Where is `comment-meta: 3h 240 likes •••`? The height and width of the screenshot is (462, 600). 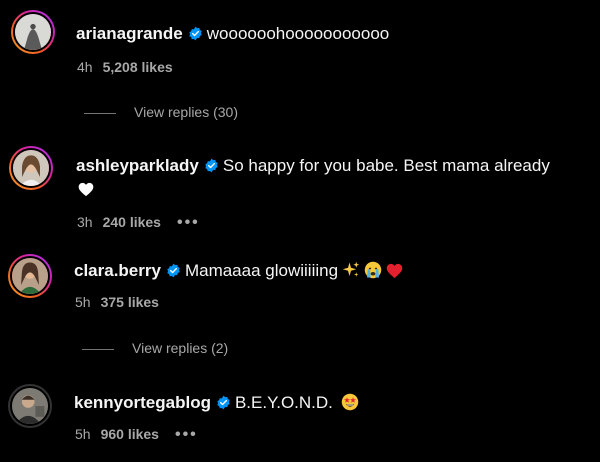
comment-meta: 3h 240 likes ••• is located at coordinates (138, 223).